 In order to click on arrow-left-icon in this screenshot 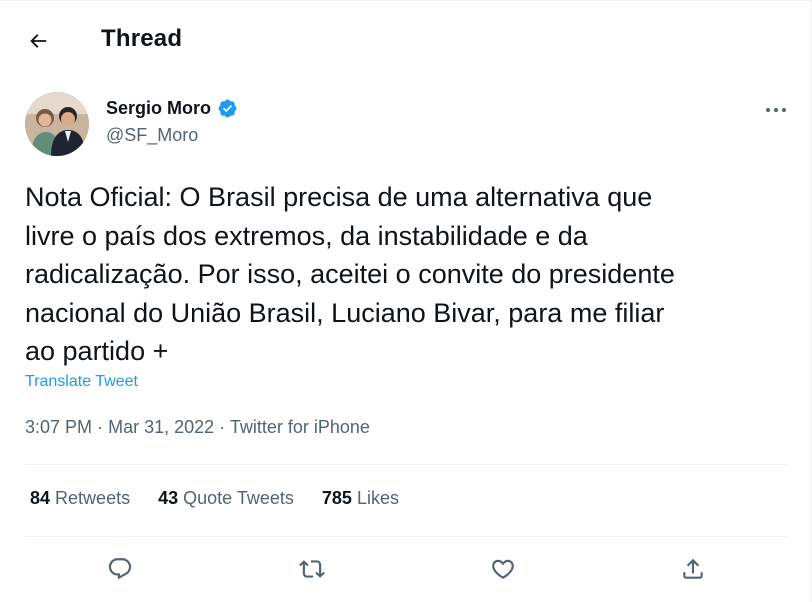, I will do `click(38, 41)`.